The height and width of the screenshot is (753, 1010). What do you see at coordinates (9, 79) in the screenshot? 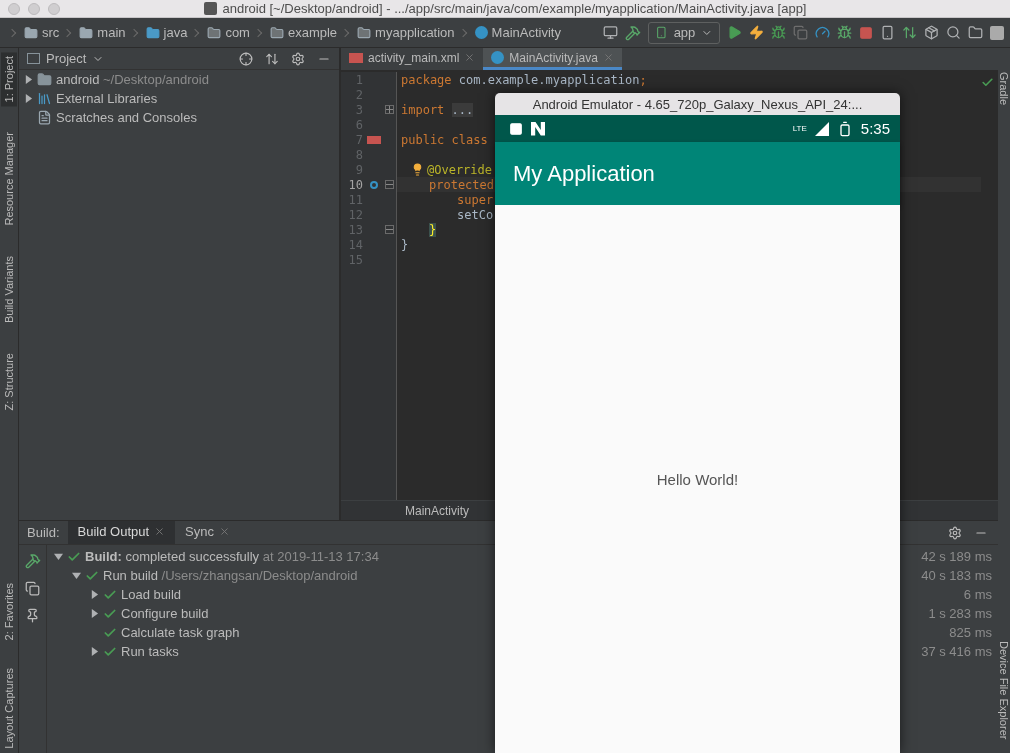
I see `tool-window-tab: 1: Project` at bounding box center [9, 79].